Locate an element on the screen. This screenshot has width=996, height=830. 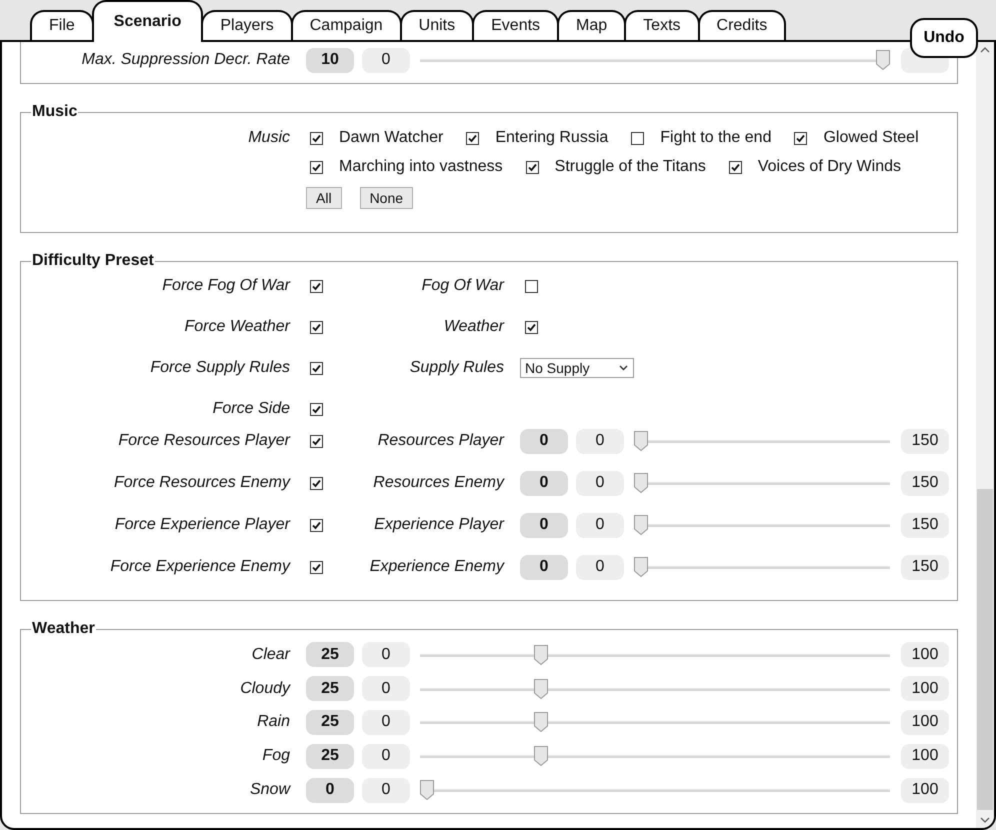
field-label: Resources Enemy is located at coordinates (438, 483).